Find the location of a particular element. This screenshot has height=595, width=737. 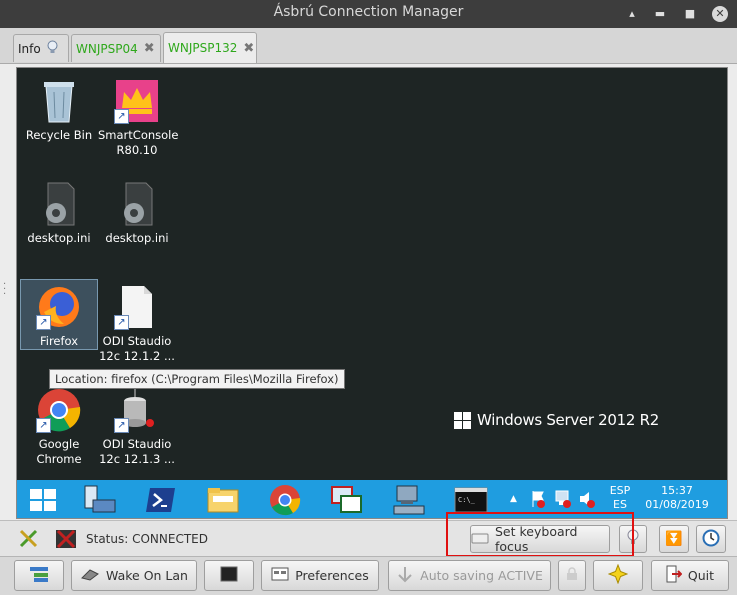

firefox-icon: ↗ is located at coordinates (59, 307).